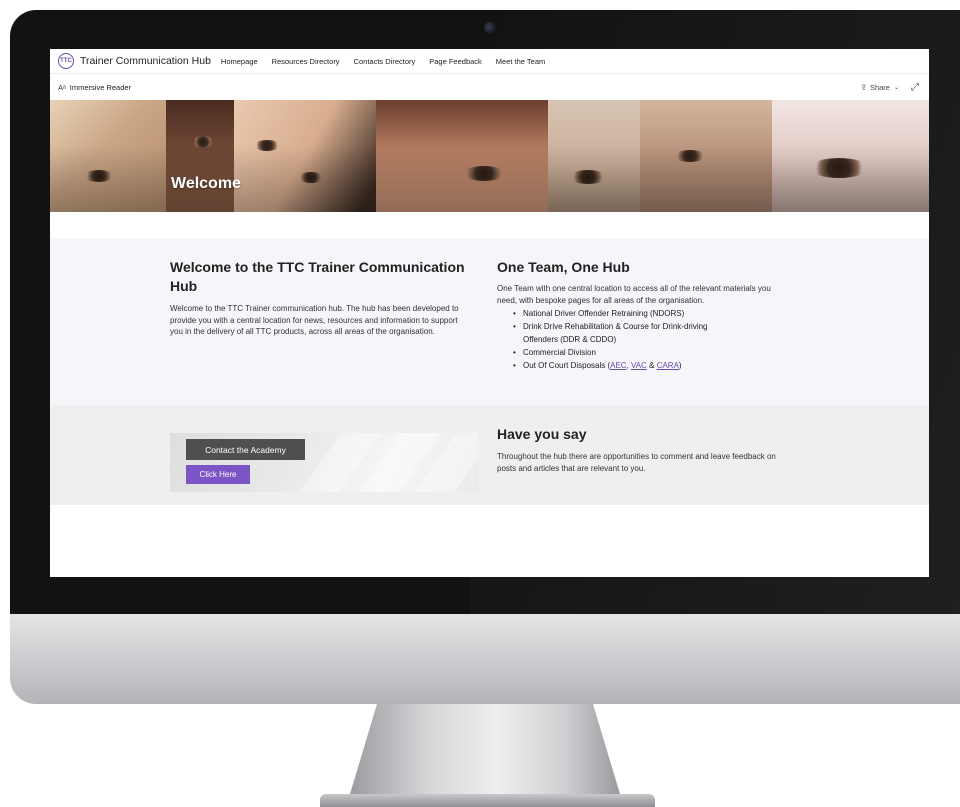 The width and height of the screenshot is (960, 807). What do you see at coordinates (542, 434) in the screenshot?
I see `feedback-heading: Have you say` at bounding box center [542, 434].